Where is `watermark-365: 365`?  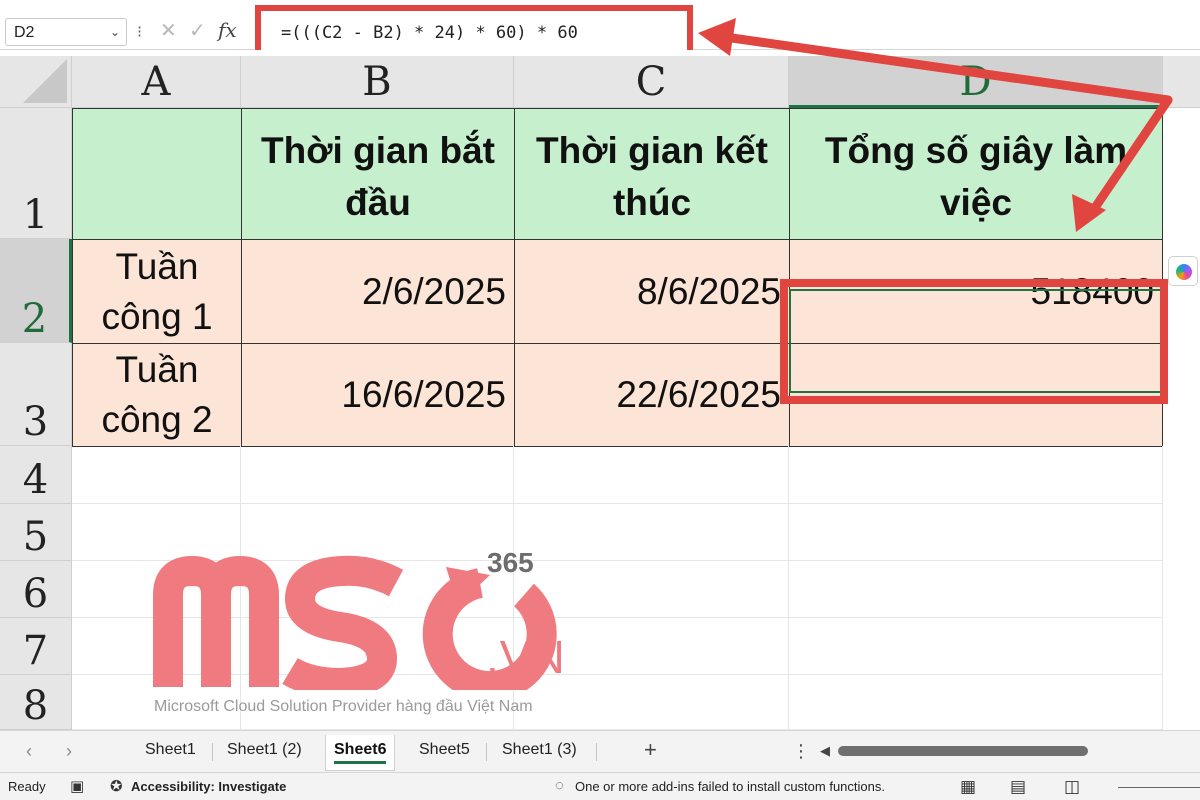
watermark-365: 365 is located at coordinates (510, 562).